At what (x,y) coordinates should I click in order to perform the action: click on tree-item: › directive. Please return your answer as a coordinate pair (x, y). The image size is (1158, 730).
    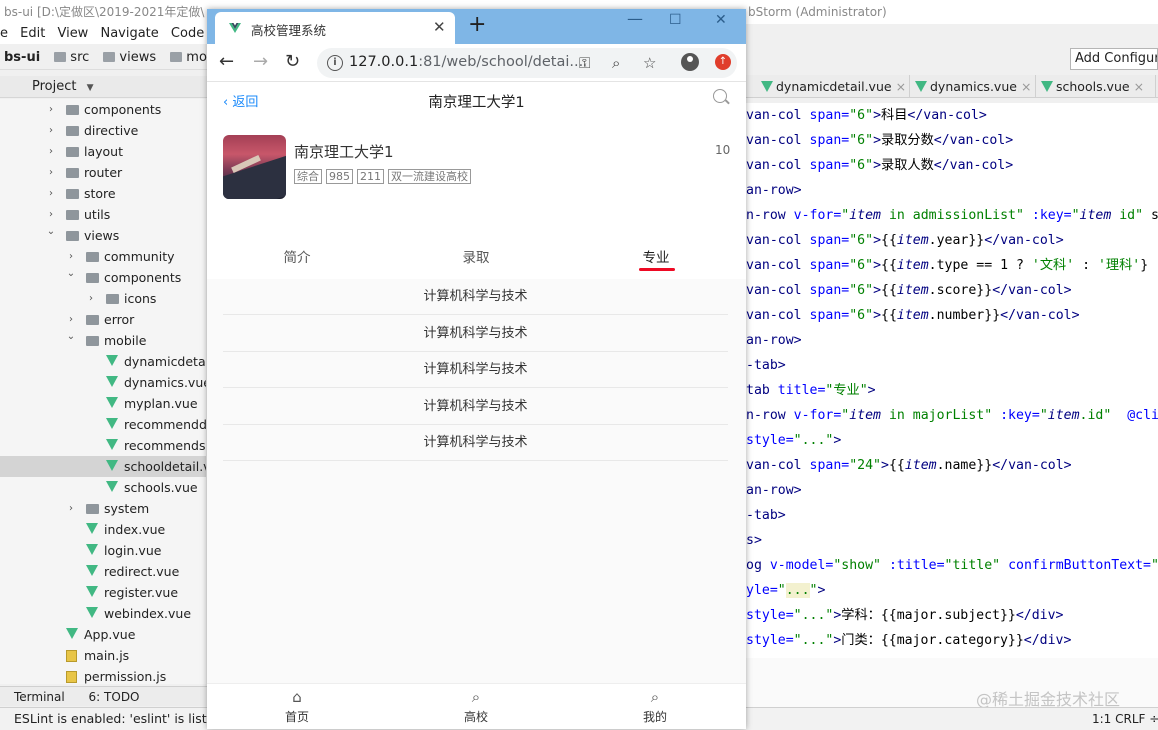
    Looking at the image, I should click on (103, 130).